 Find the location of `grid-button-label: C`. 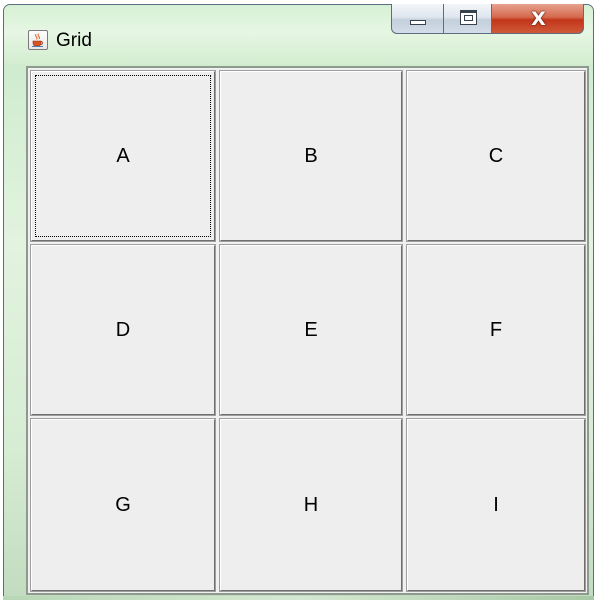

grid-button-label: C is located at coordinates (496, 156).